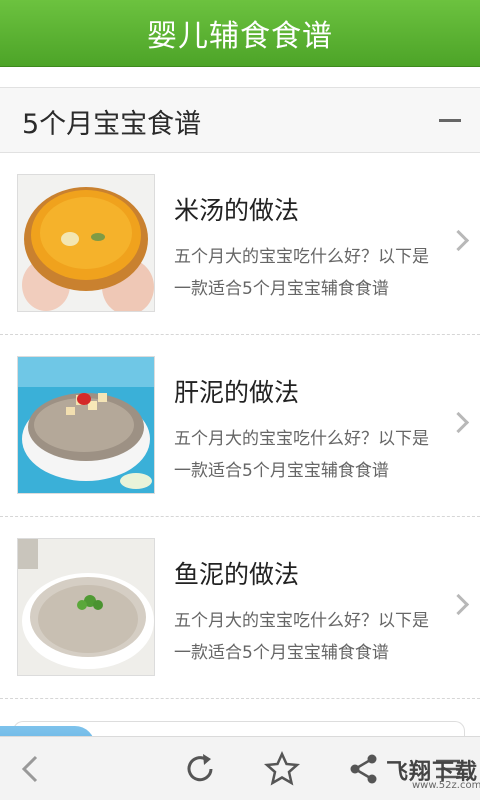  I want to click on section-header: 5个月宝宝食谱, so click(240, 120).